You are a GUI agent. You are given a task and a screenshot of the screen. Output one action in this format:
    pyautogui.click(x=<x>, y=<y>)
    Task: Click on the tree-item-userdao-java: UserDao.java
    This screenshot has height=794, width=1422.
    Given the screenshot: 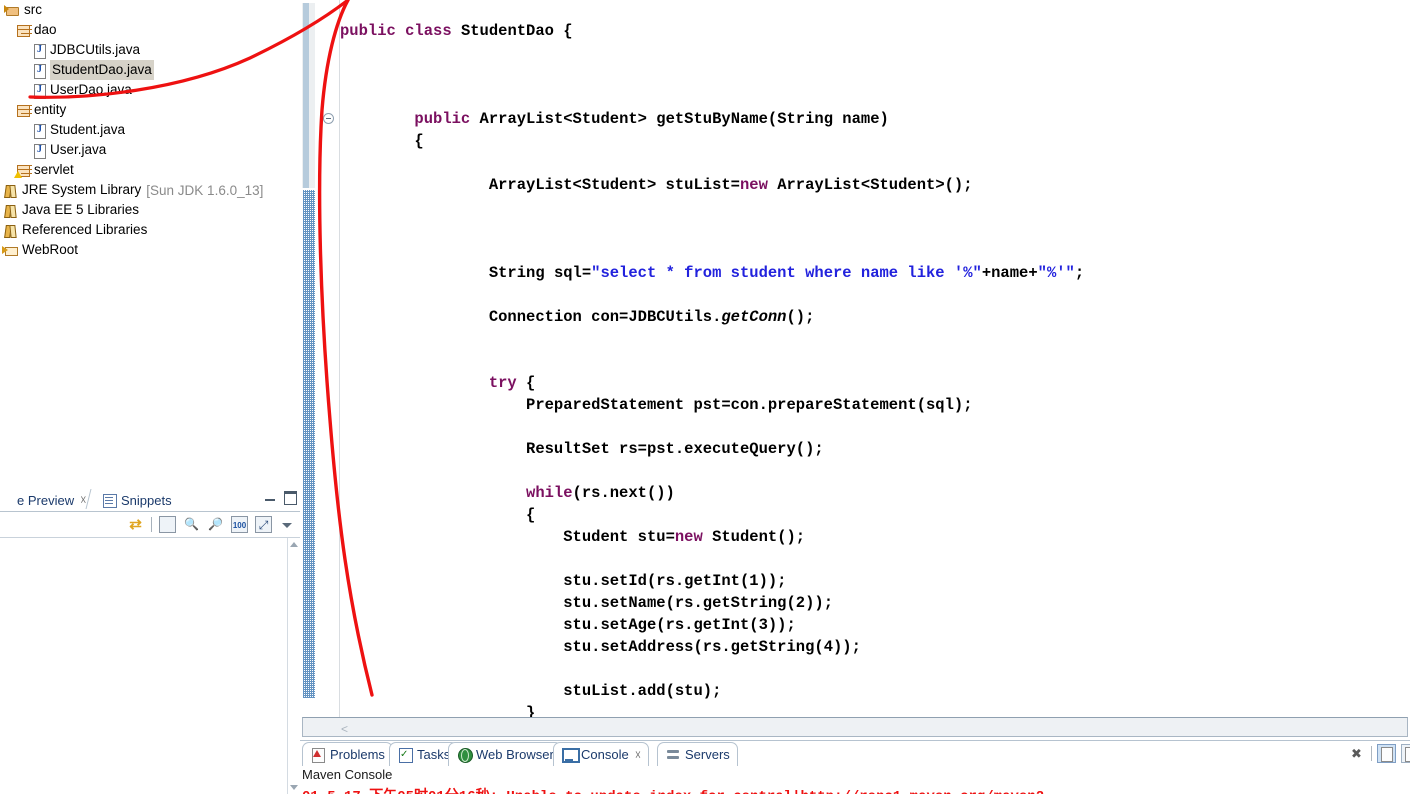 What is the action you would take?
    pyautogui.click(x=150, y=90)
    